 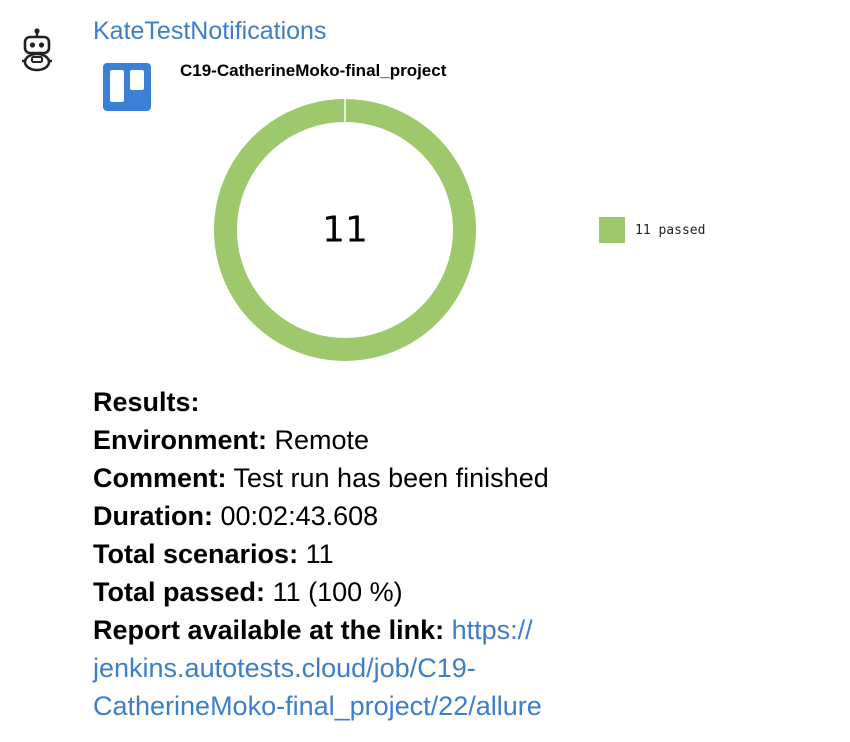 I want to click on trello-icon, so click(x=127, y=87).